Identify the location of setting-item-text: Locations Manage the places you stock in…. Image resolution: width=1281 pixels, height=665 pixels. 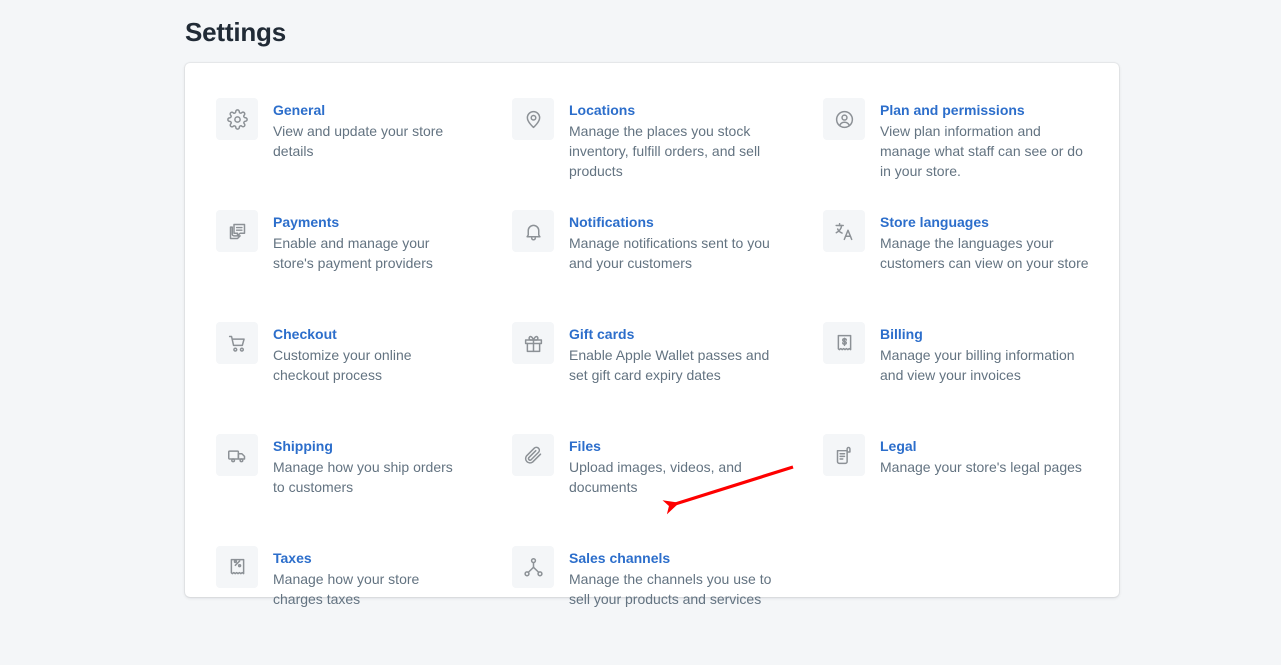
(678, 139).